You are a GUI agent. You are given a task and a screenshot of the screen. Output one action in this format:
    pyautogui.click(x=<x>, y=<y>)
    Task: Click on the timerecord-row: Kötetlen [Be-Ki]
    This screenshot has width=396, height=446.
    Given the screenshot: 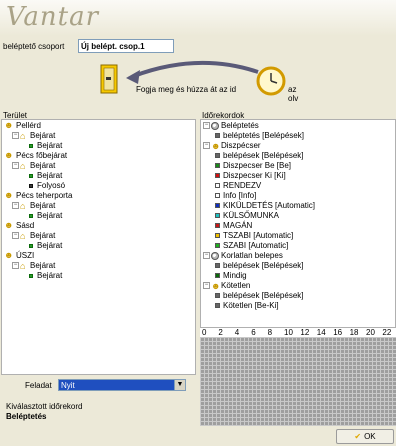 What is the action you would take?
    pyautogui.click(x=246, y=306)
    